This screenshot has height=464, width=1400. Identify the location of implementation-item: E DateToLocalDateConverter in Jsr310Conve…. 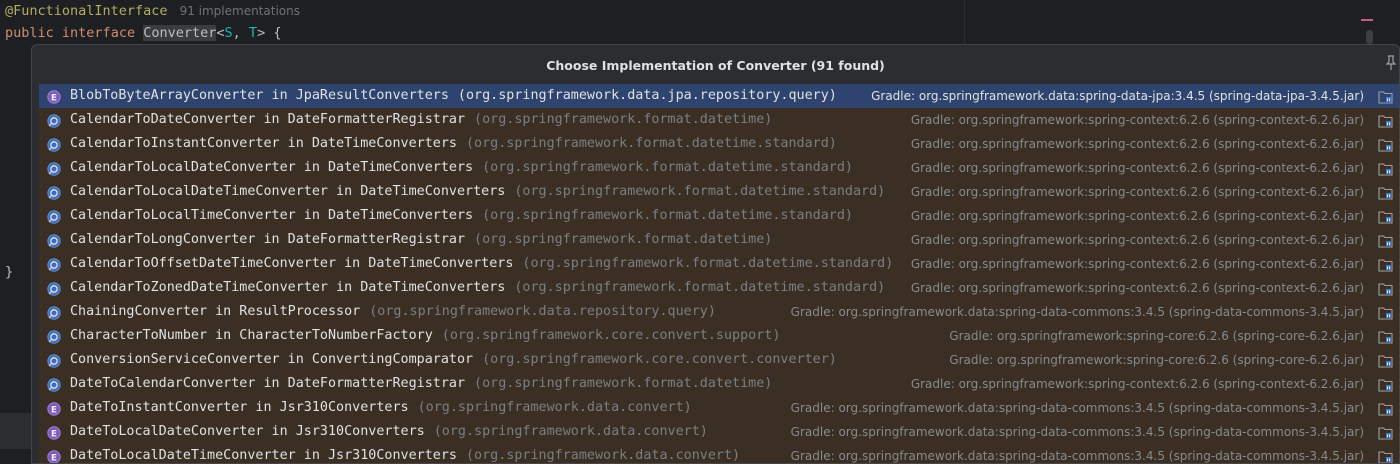
(719, 432).